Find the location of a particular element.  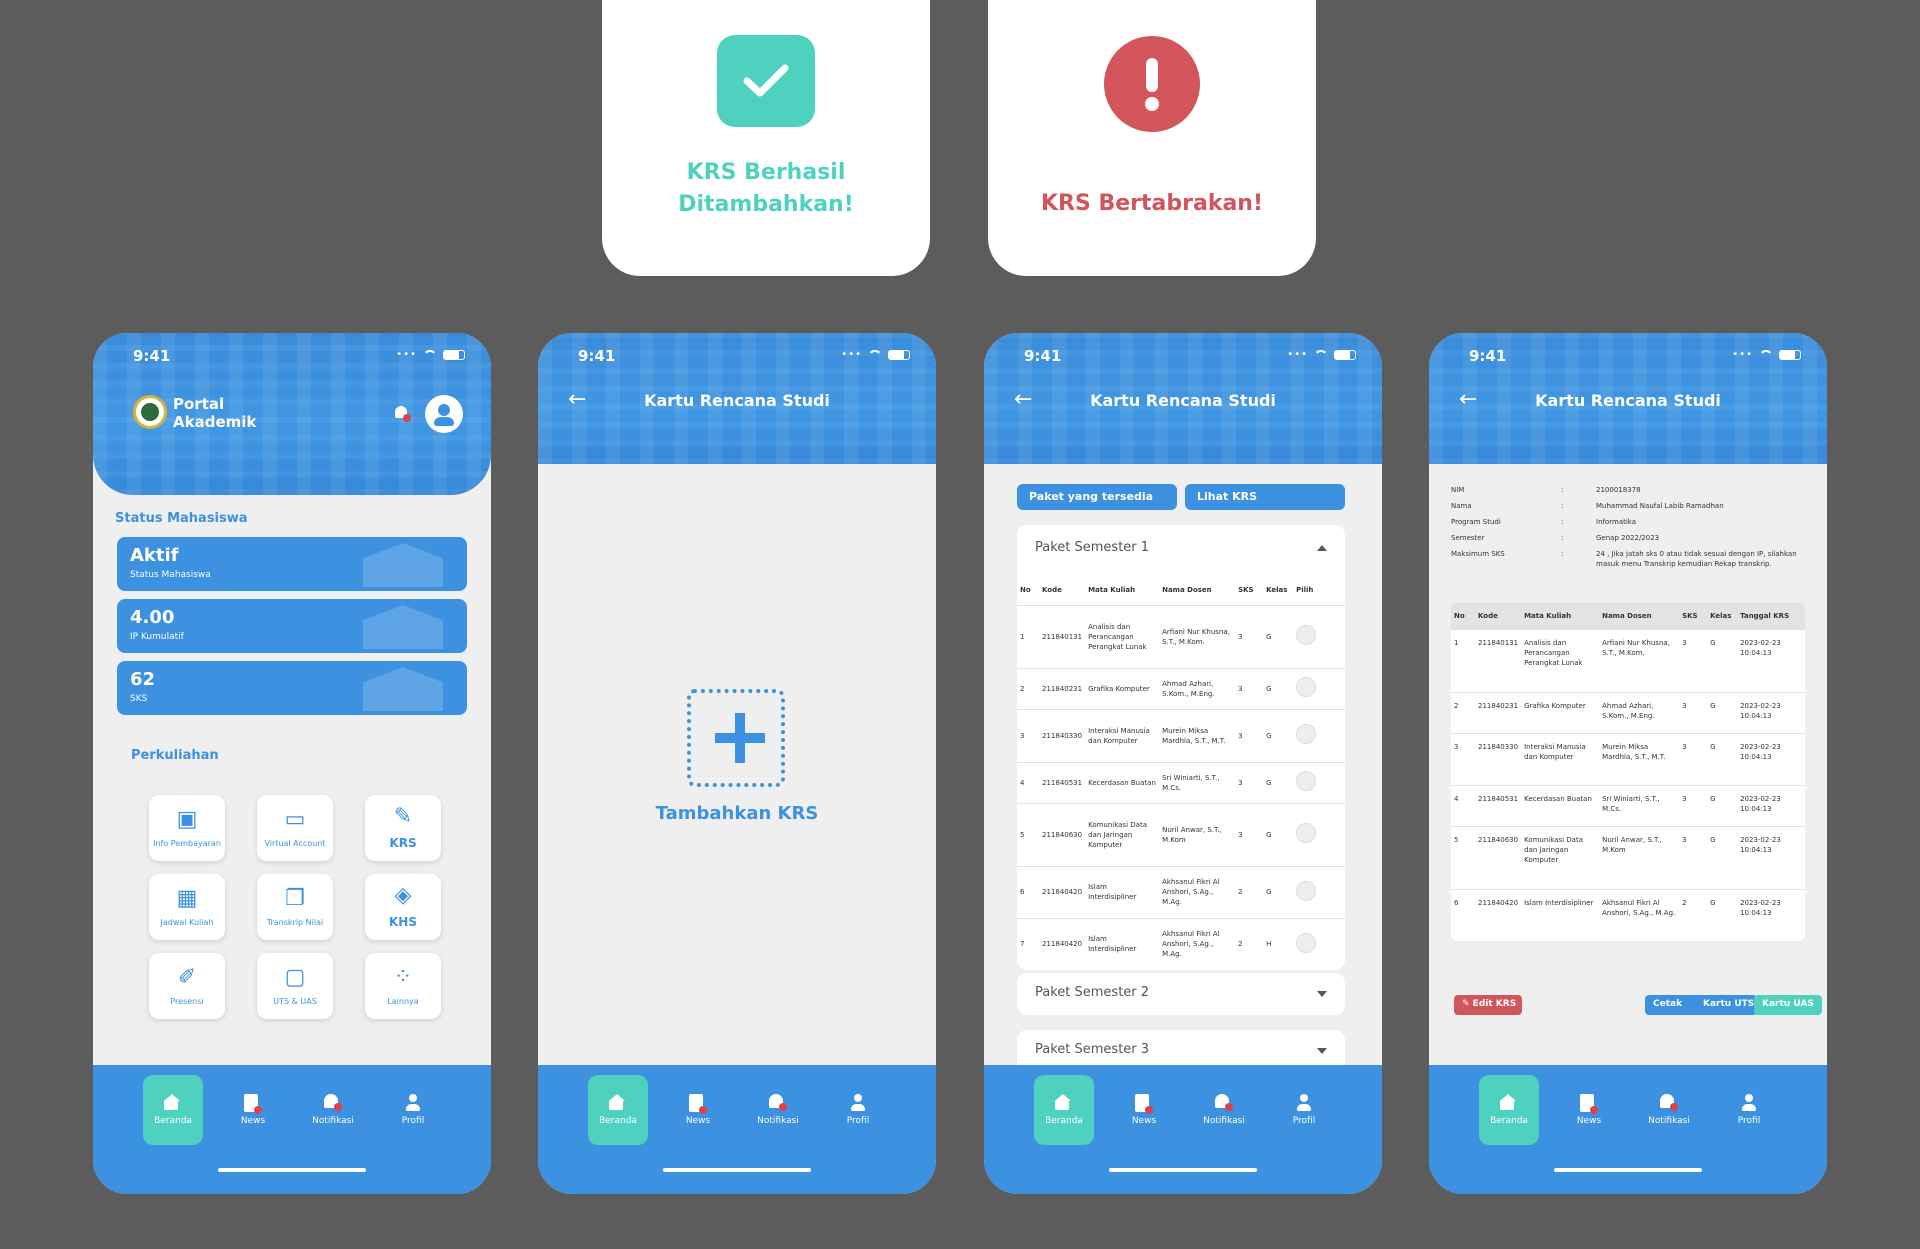

documents-icon: ❐ is located at coordinates (295, 898).